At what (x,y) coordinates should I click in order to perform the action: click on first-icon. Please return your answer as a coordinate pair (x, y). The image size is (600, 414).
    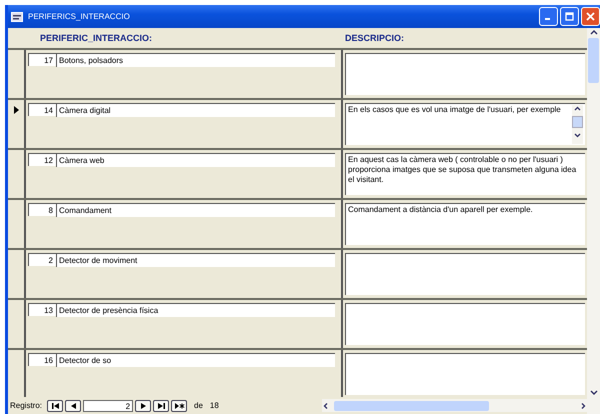
    Looking at the image, I should click on (55, 406).